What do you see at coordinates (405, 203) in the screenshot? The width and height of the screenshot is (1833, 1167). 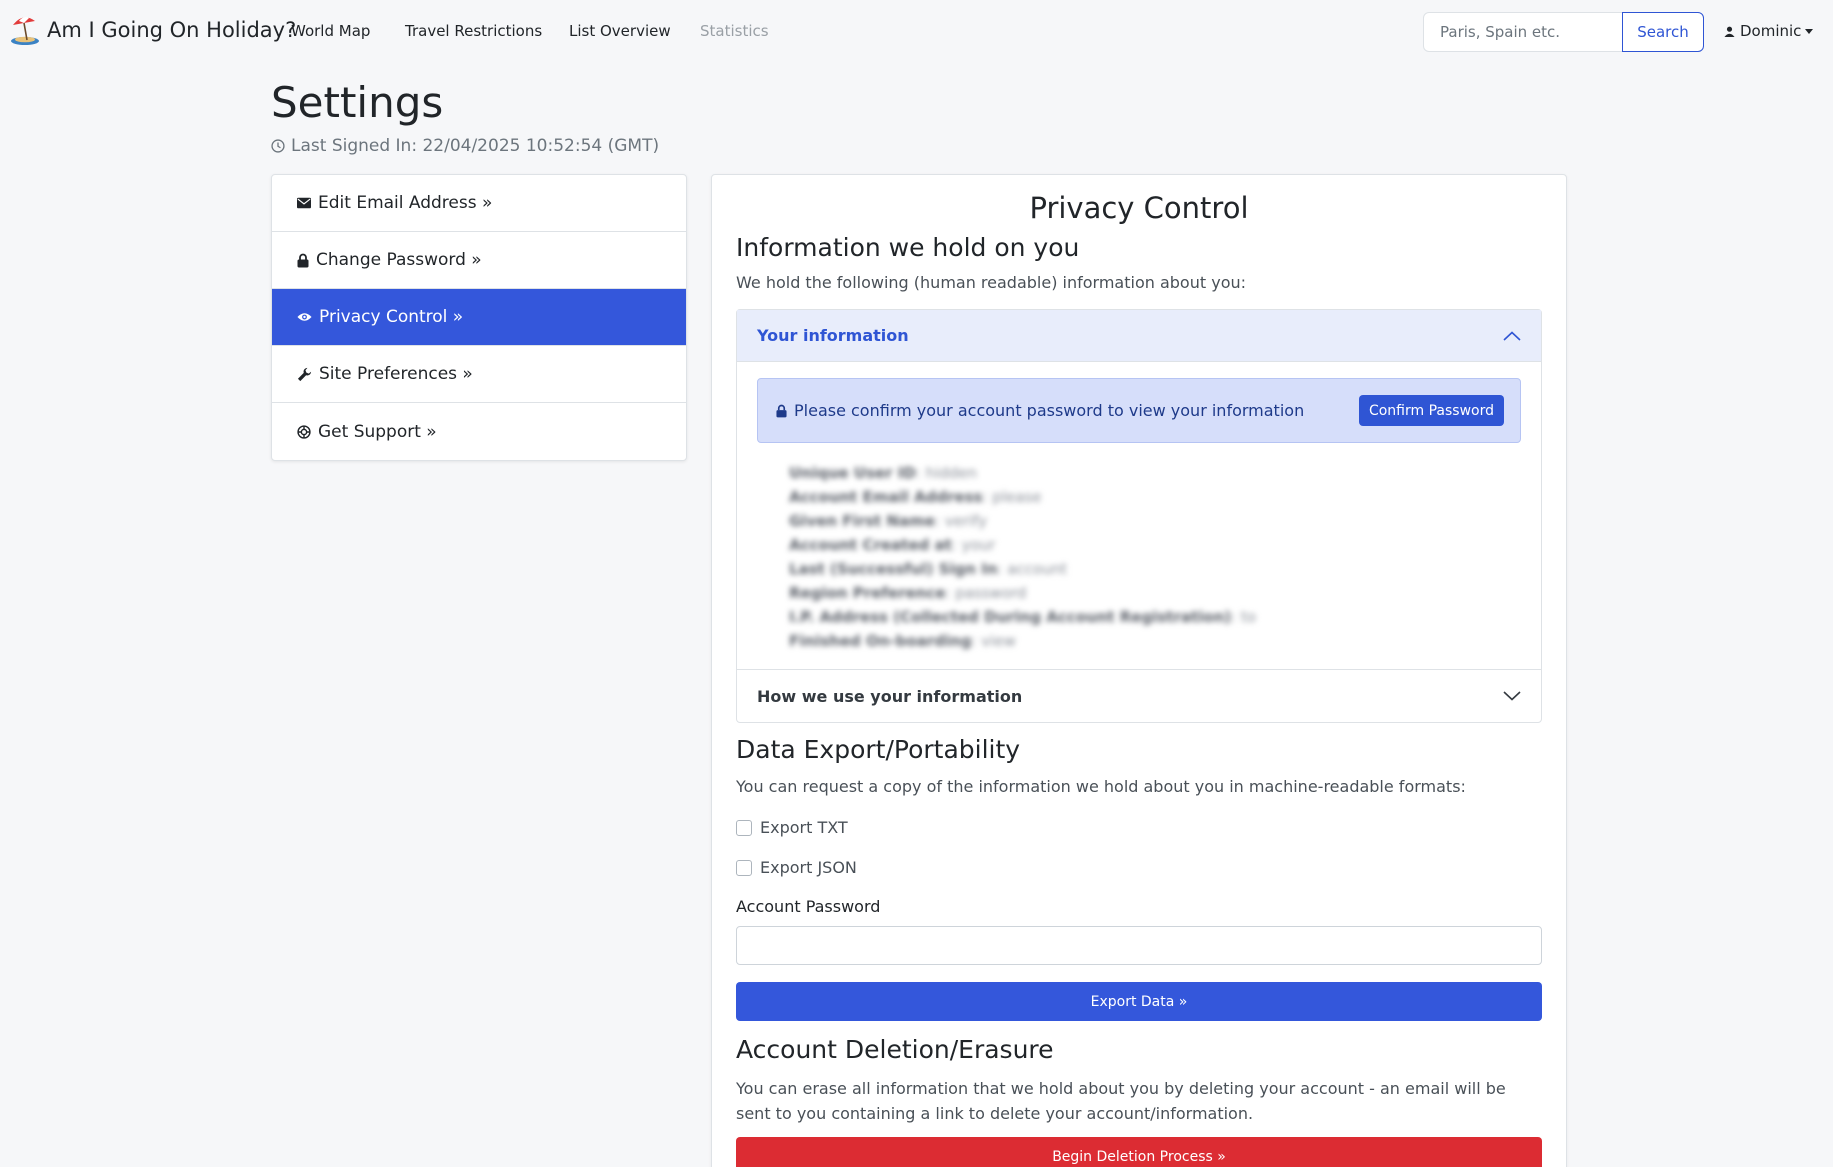 I see `sidebar-item-label: Edit Email Address »` at bounding box center [405, 203].